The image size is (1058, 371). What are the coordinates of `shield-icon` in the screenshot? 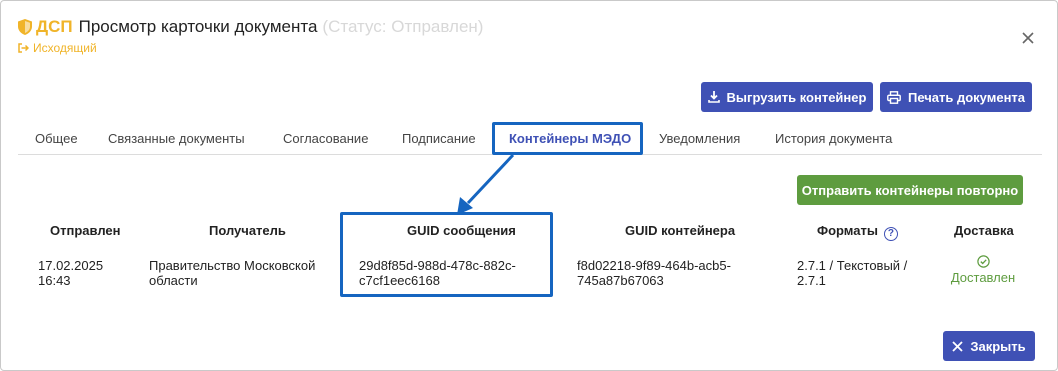 It's located at (25, 27).